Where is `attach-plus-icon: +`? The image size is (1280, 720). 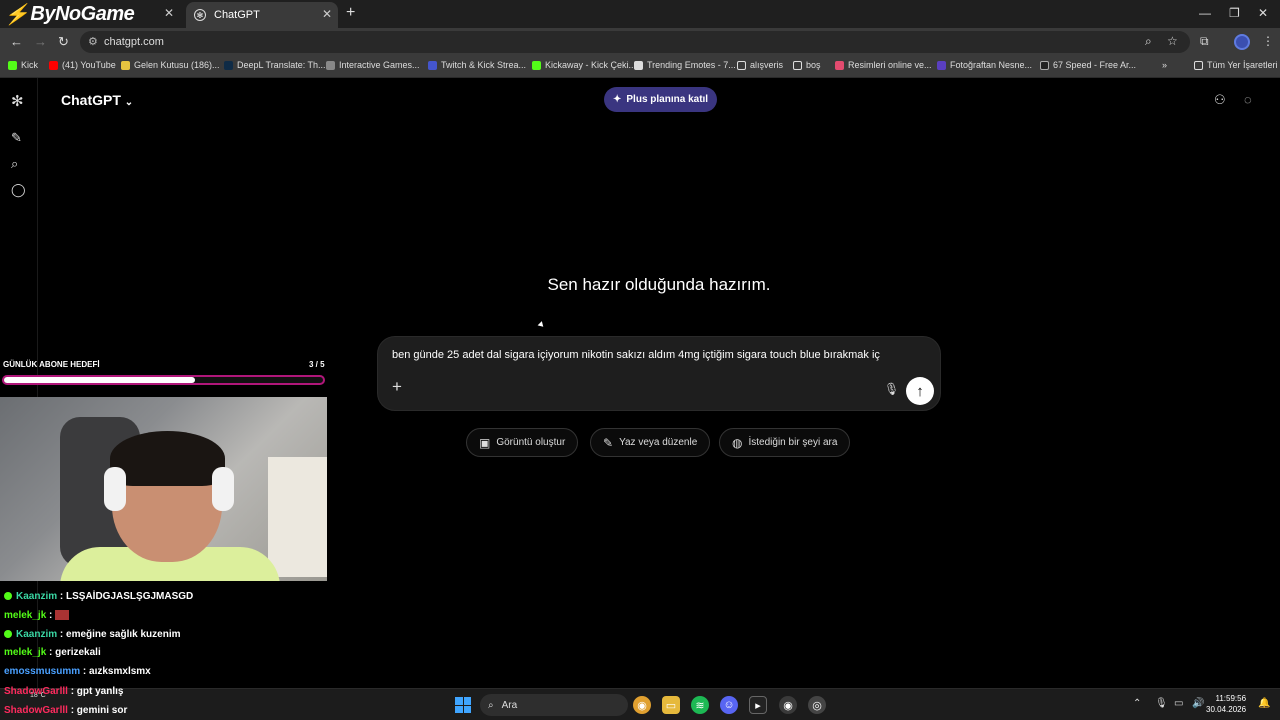
attach-plus-icon: + is located at coordinates (397, 387).